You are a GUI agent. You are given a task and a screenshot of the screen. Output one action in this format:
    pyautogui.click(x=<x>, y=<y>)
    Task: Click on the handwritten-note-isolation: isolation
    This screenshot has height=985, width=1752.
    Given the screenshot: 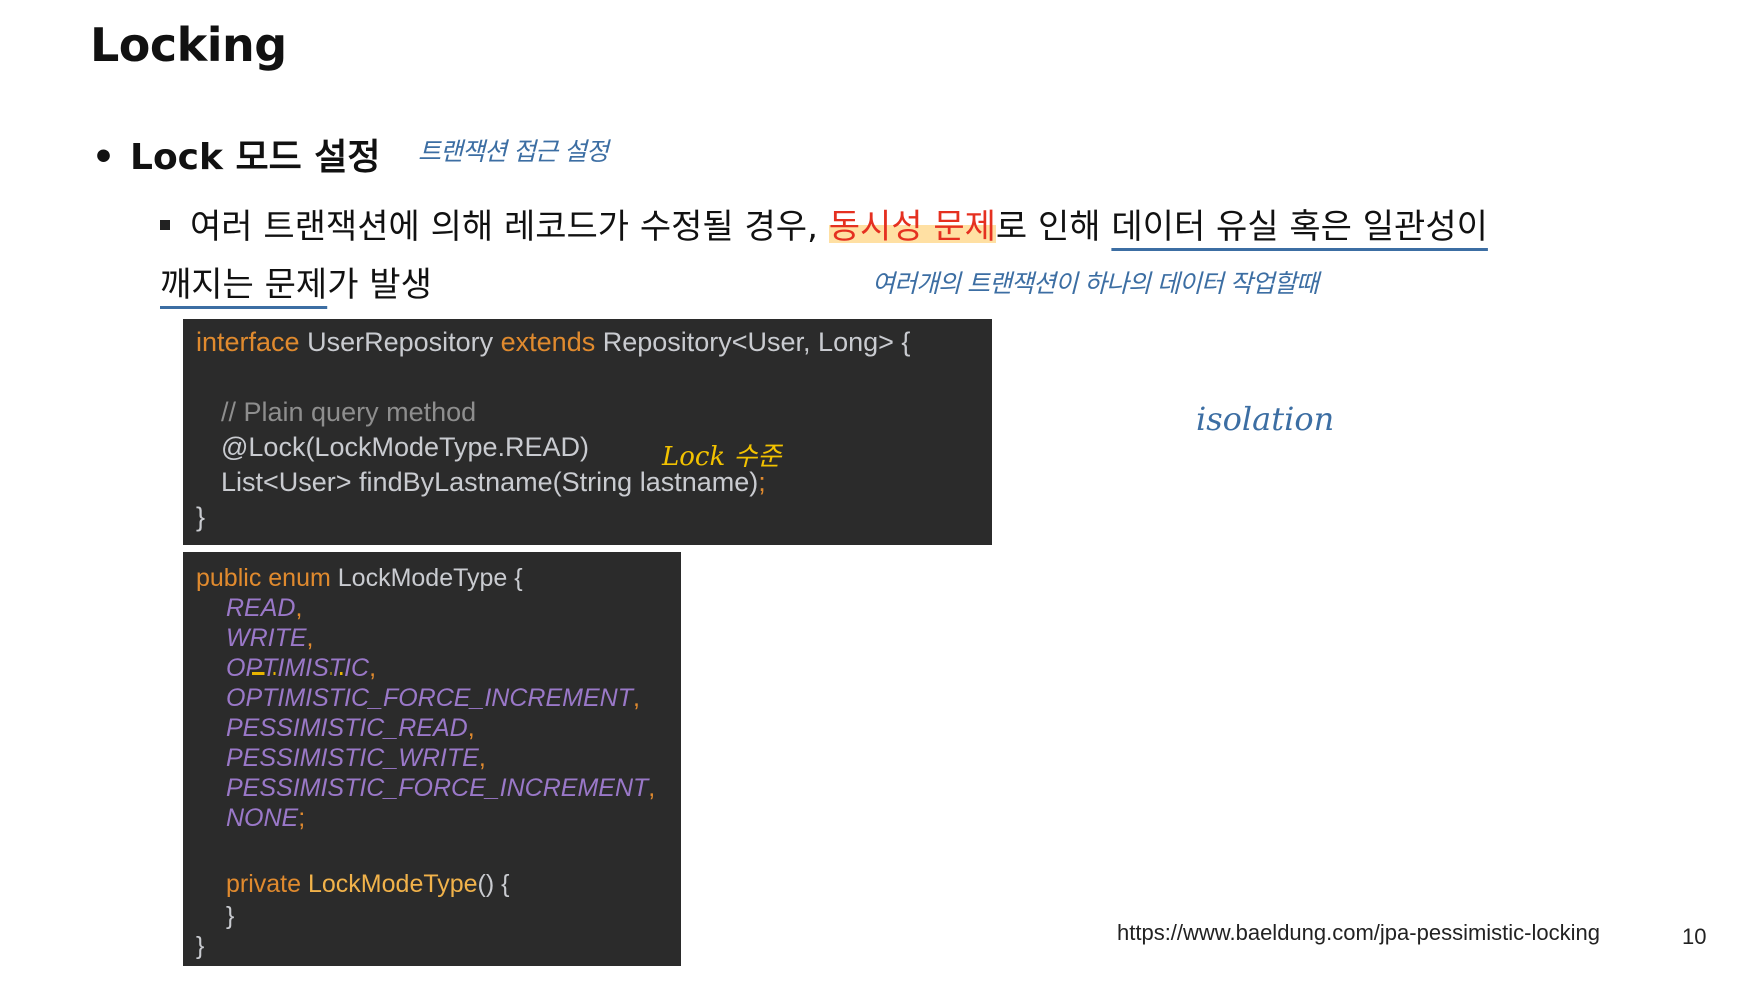 What is the action you would take?
    pyautogui.click(x=1265, y=419)
    